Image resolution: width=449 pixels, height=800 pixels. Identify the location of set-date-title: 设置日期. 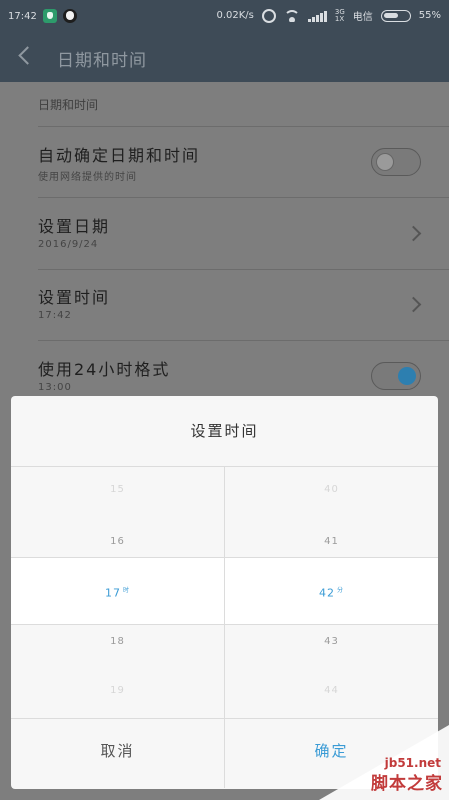
(74, 226).